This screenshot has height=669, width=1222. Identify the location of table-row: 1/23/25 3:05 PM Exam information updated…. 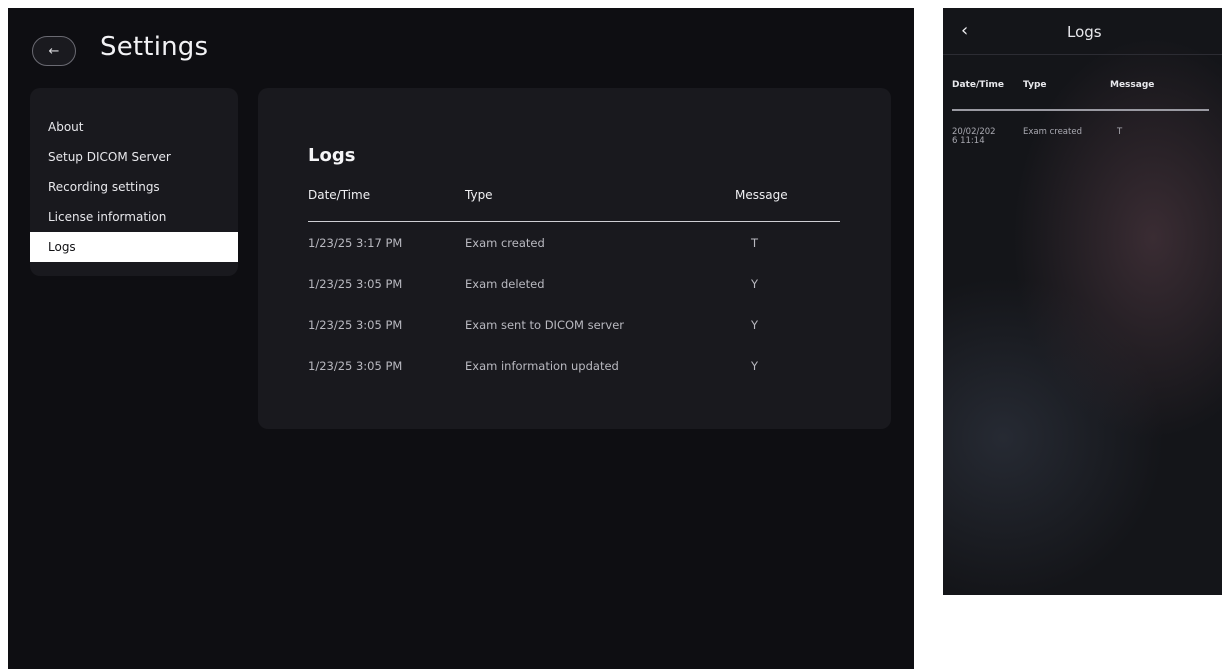
(574, 365).